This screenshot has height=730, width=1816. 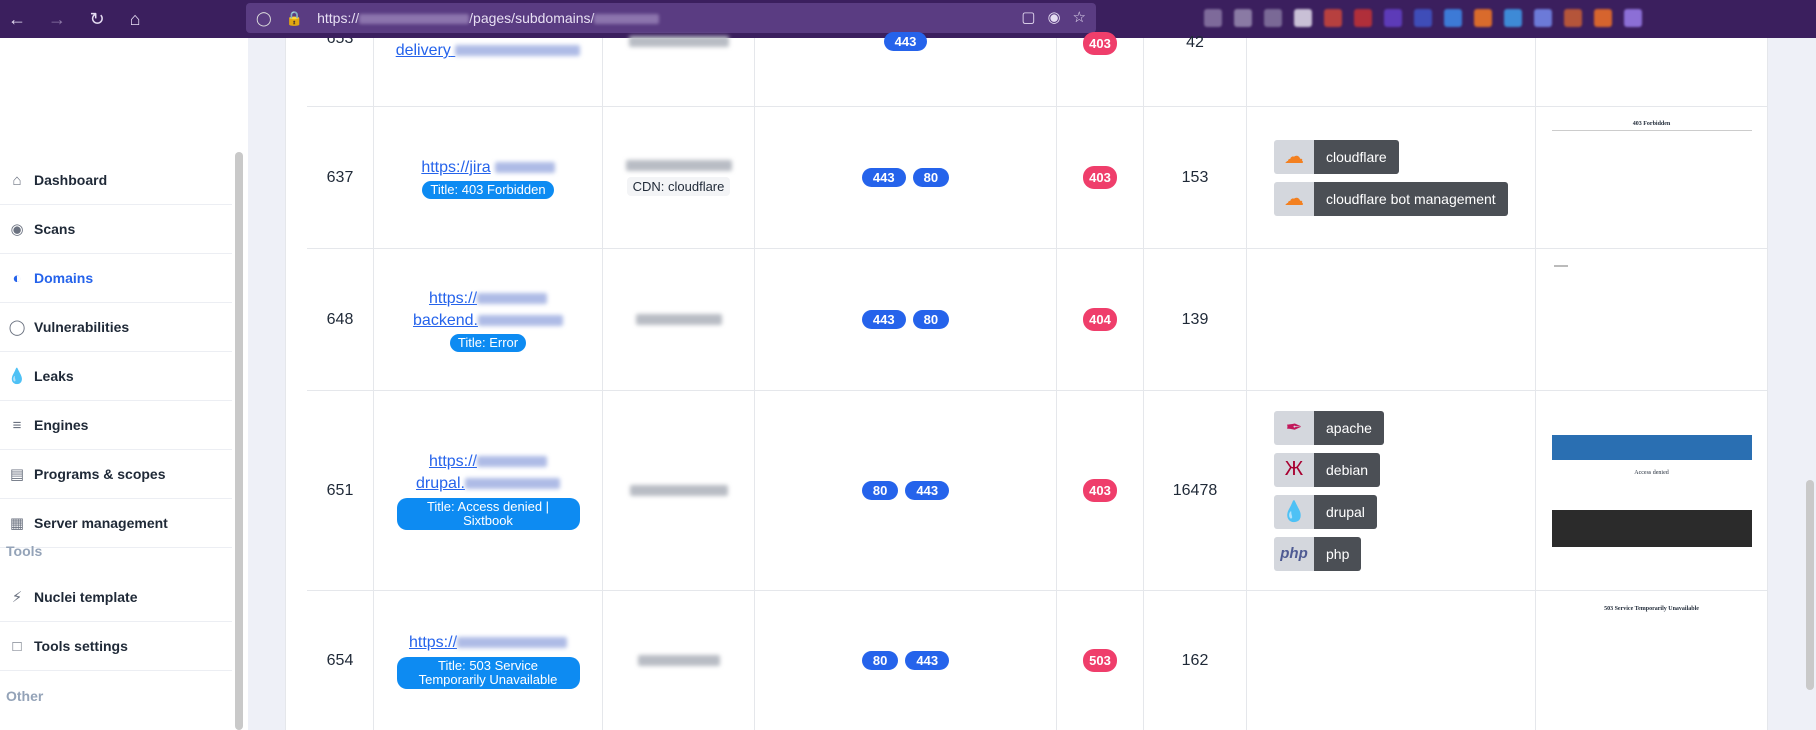 I want to click on subdomain-link: https://drupal., so click(x=488, y=473).